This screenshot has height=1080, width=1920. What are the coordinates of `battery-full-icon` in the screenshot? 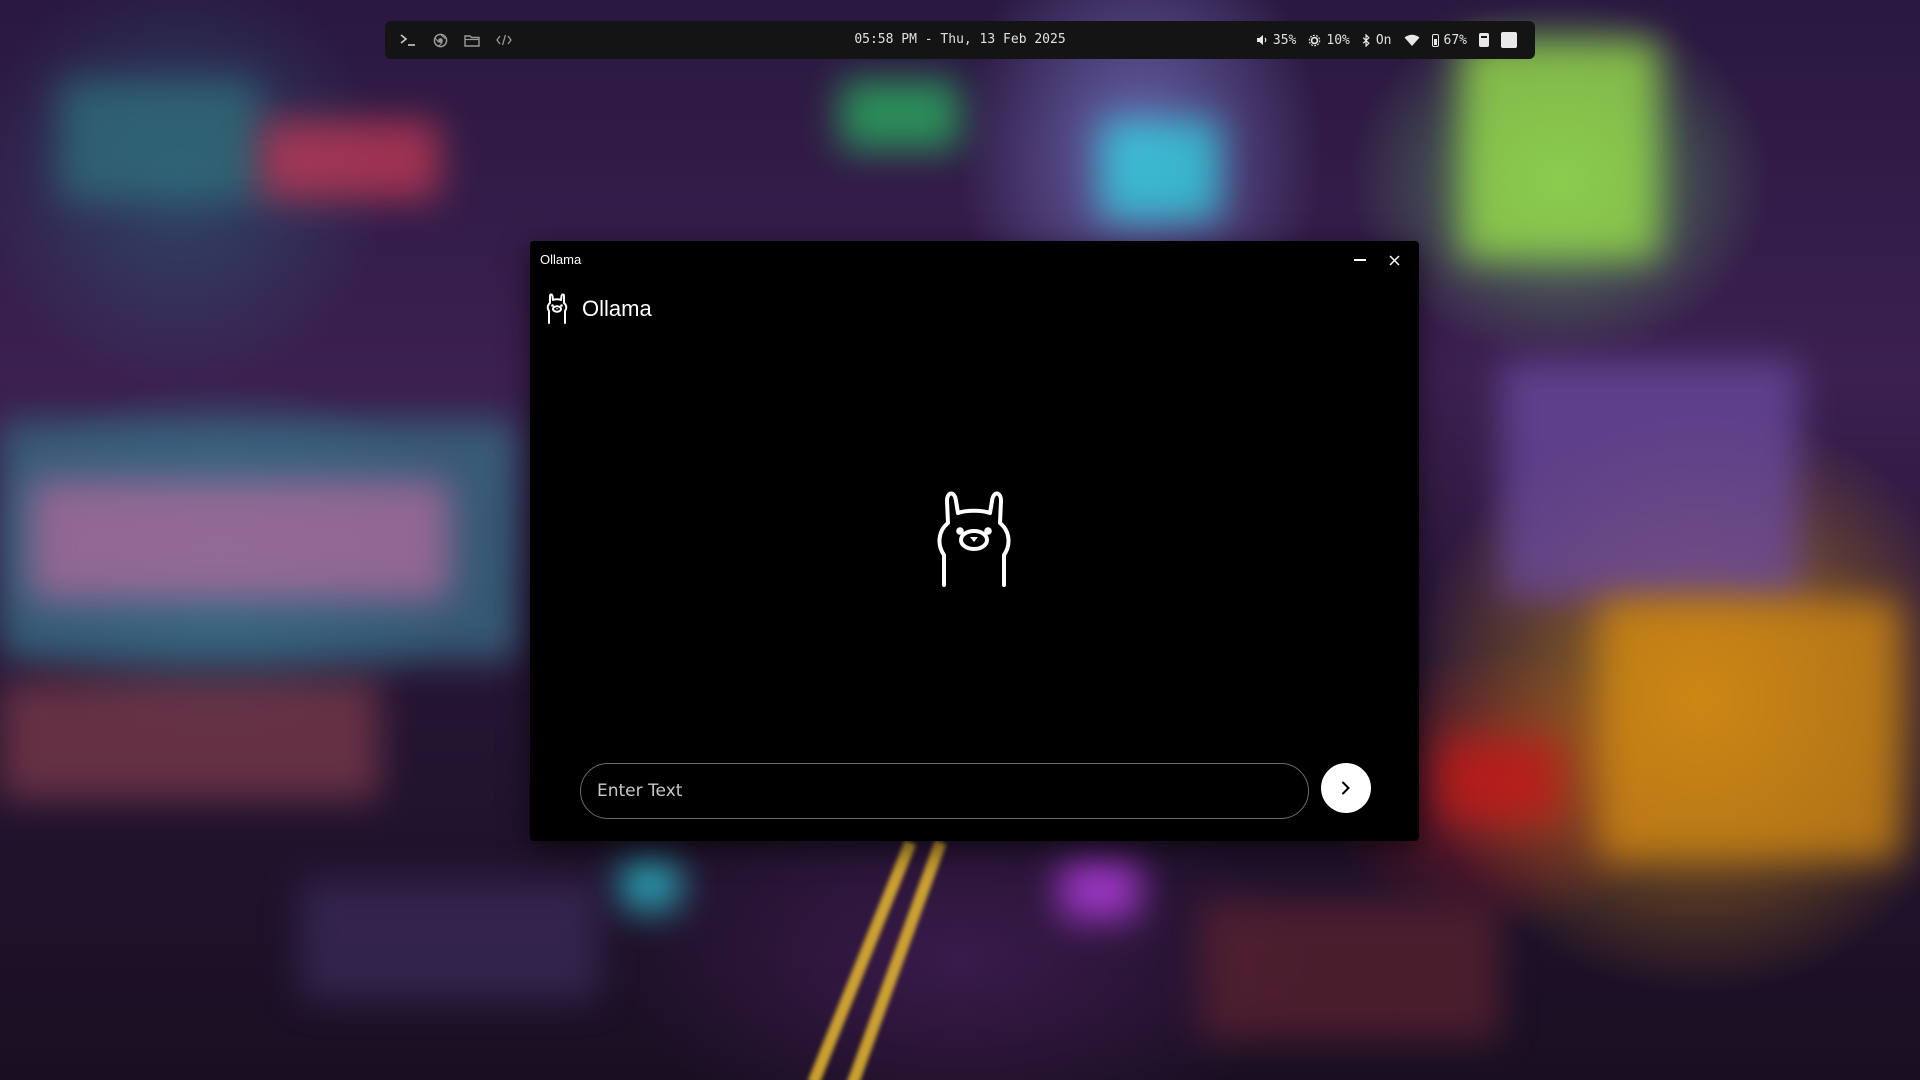 It's located at (1484, 40).